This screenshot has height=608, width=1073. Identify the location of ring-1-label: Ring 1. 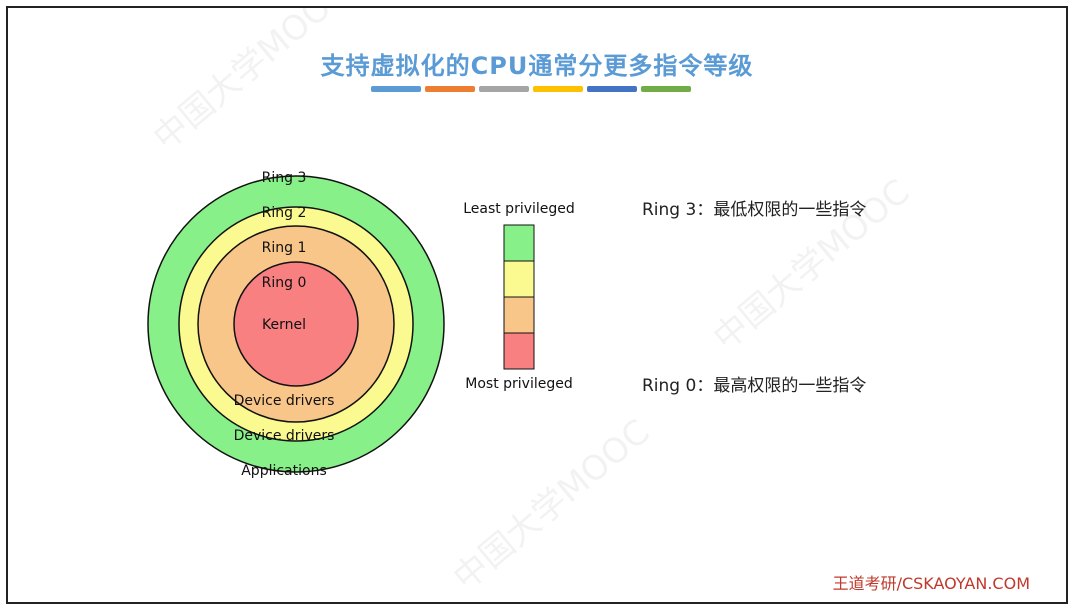
(284, 248).